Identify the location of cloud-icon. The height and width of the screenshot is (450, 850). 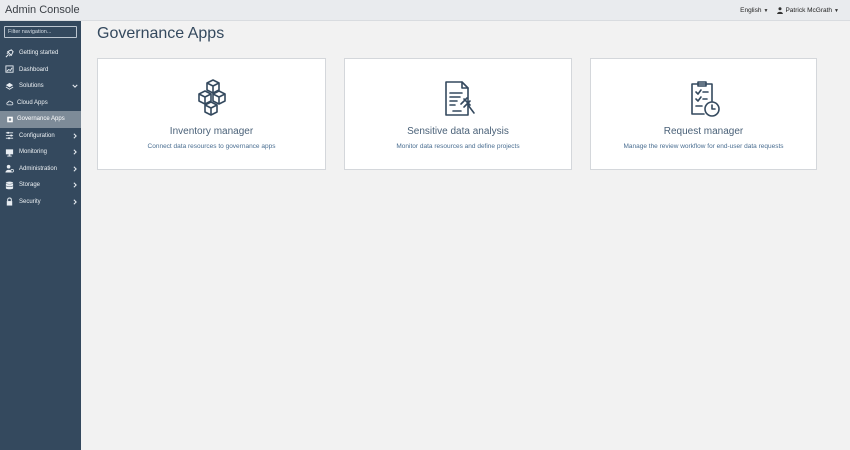
(10, 103).